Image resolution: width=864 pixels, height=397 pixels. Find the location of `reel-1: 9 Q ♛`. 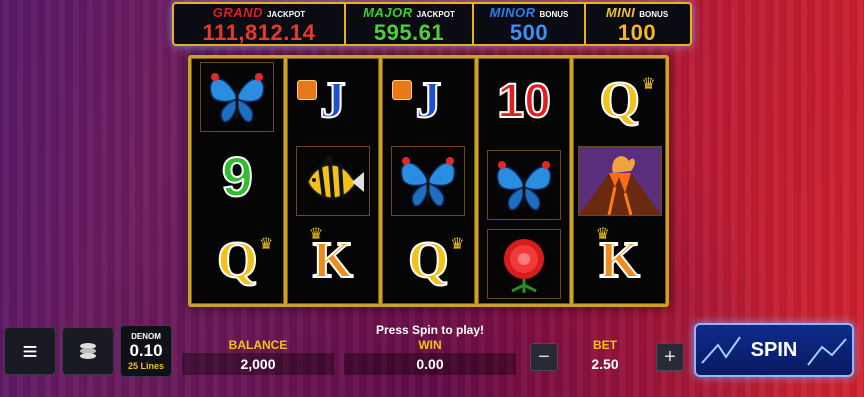

reel-1: 9 Q ♛ is located at coordinates (237, 181).